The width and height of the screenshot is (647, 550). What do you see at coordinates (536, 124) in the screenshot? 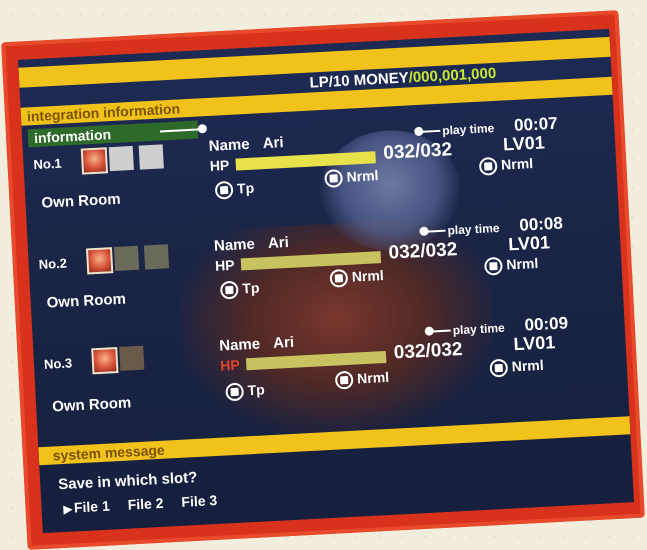
I see `playtime-value: 00:07` at bounding box center [536, 124].